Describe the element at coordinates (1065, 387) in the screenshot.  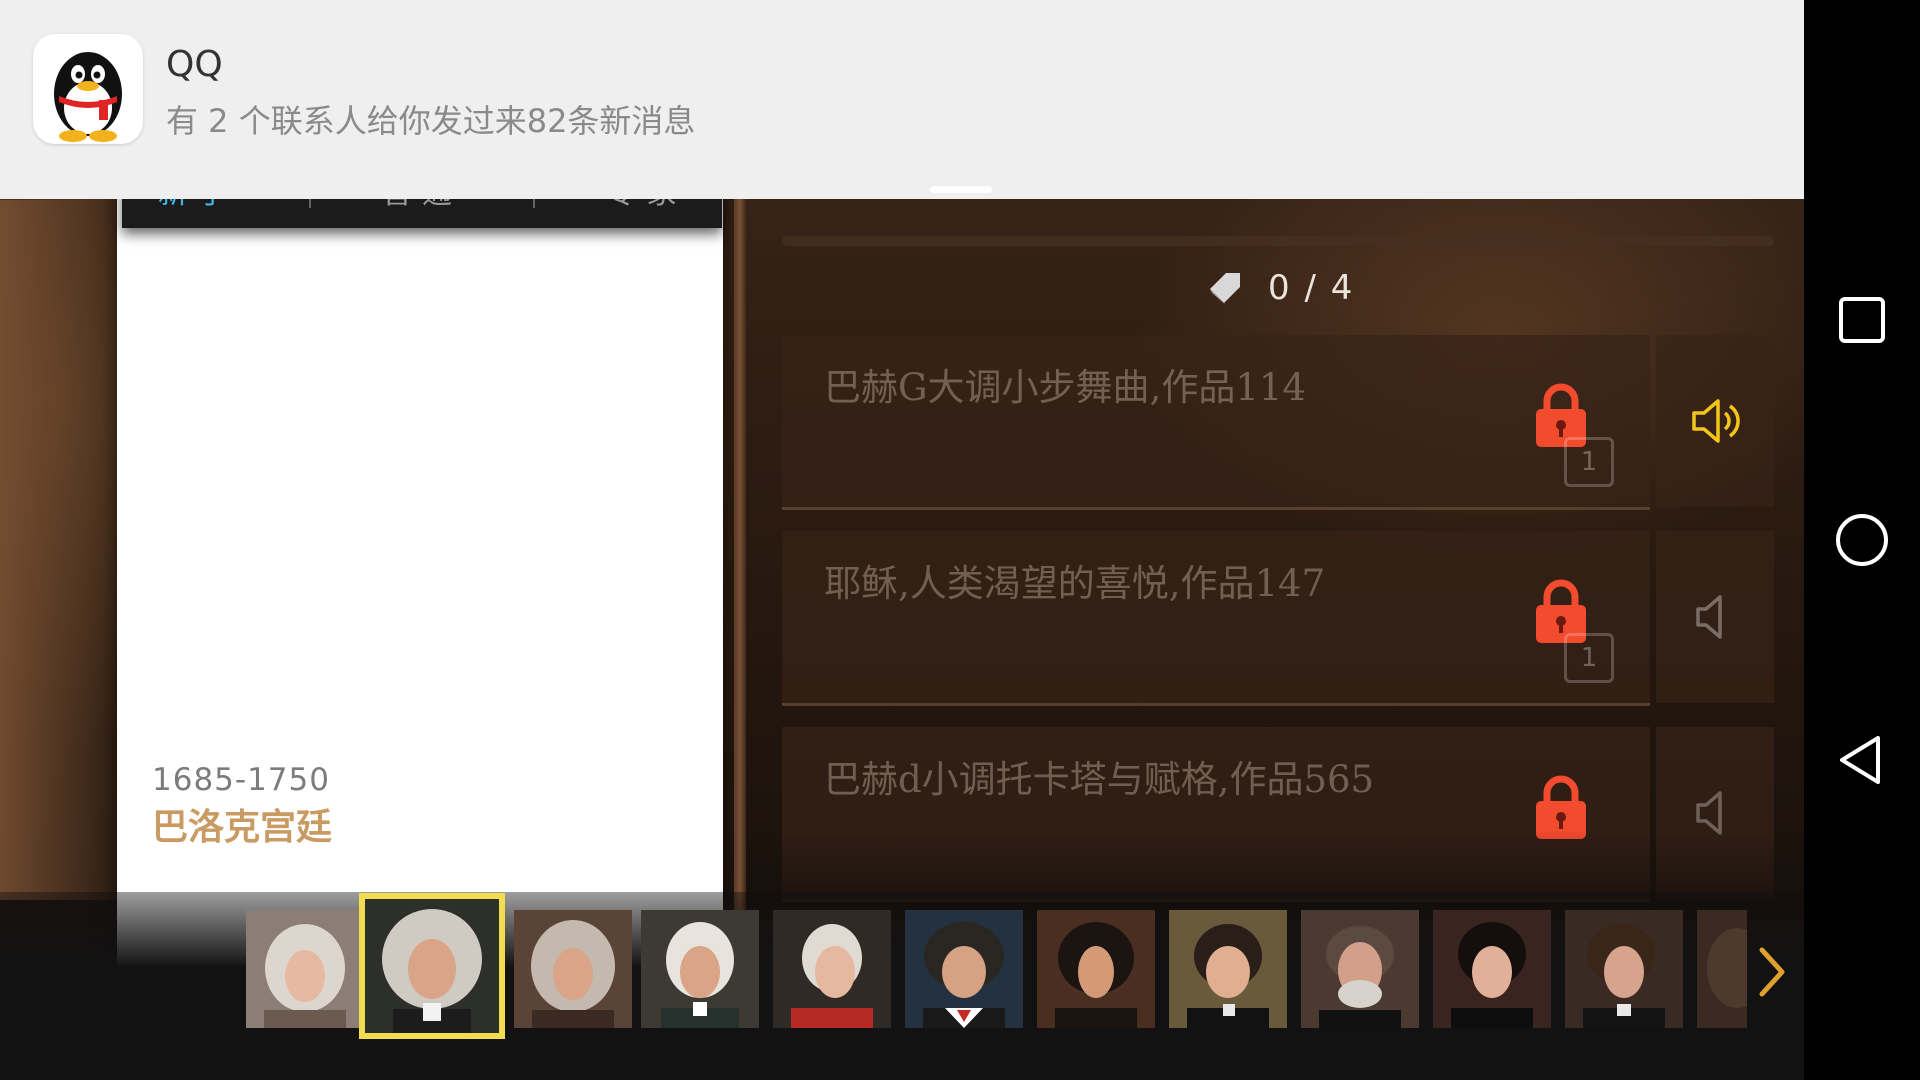
I see `song-title: 巴赫G大调小步舞曲,作品114` at that location.